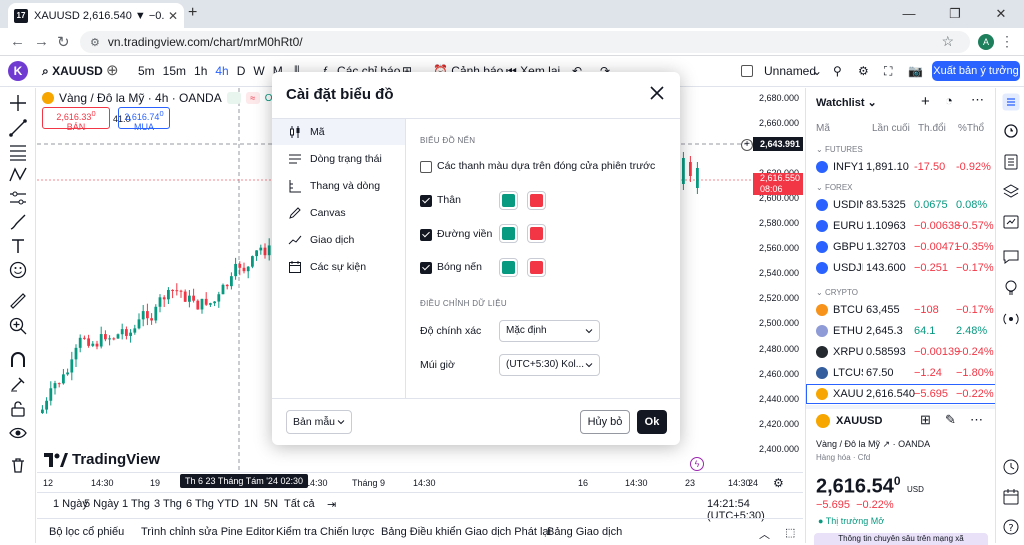 The width and height of the screenshot is (1024, 545). Describe the element at coordinates (346, 159) in the screenshot. I see `nav-label: Dòng trạng thái` at that location.